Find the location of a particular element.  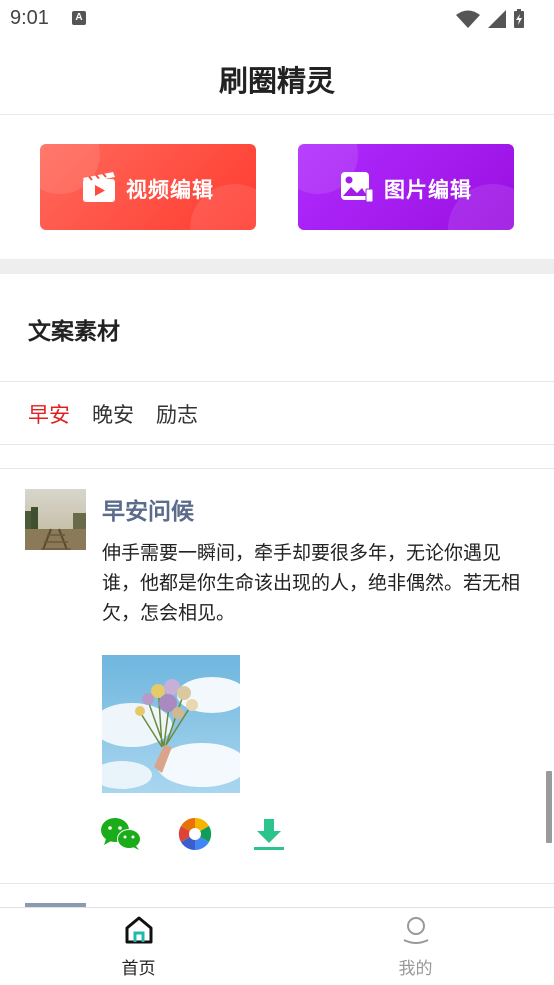

category-tabs: 早安 晚安 励志 is located at coordinates (113, 414).